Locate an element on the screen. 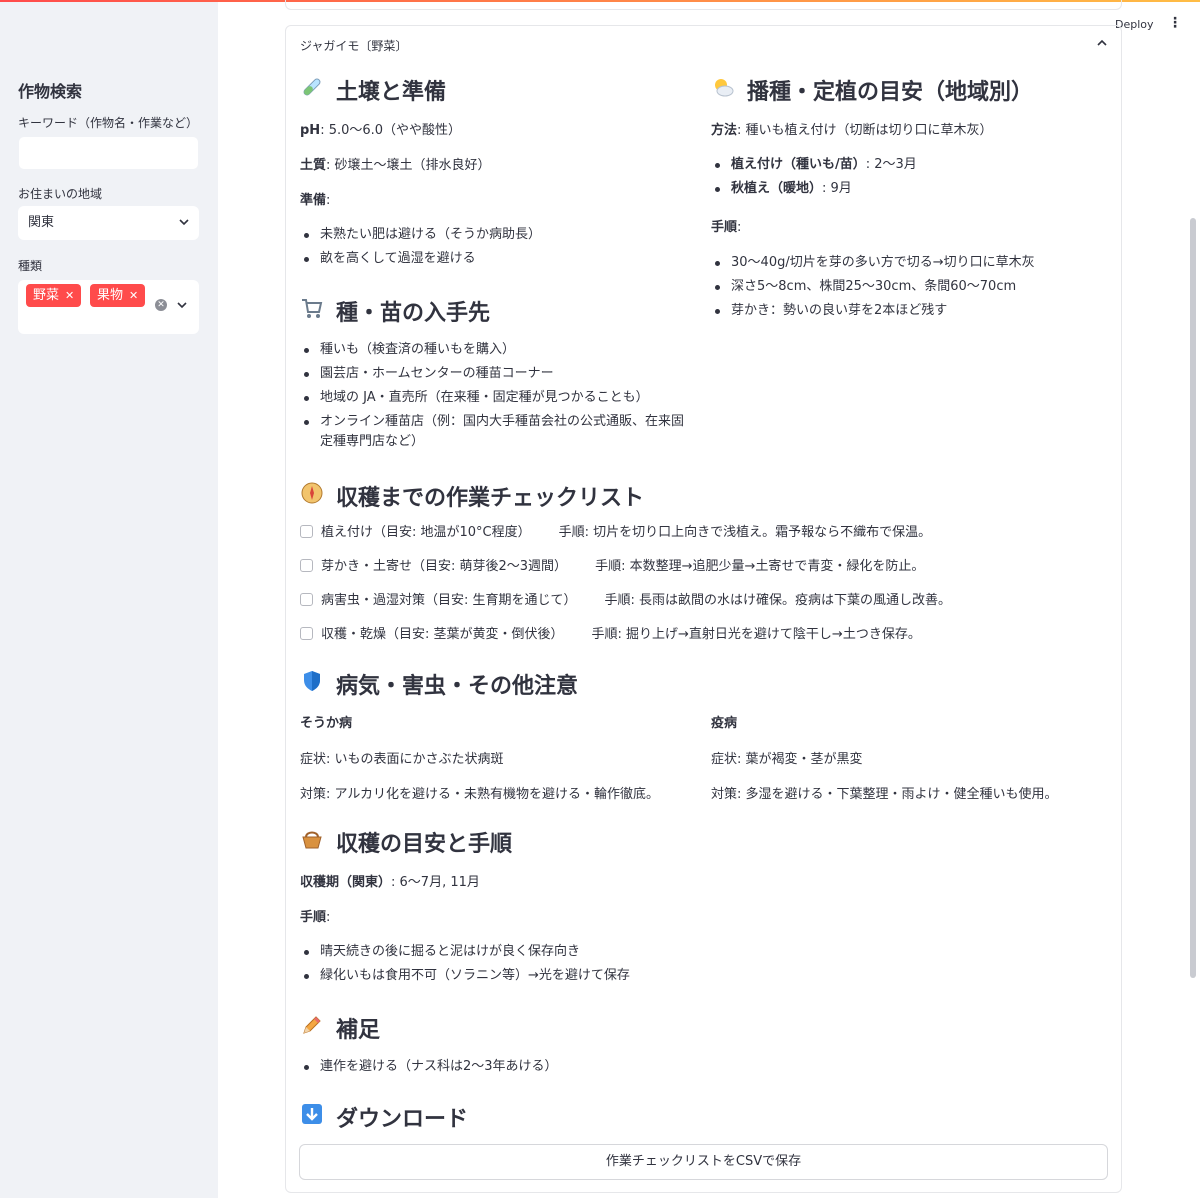  disease-measure-left: 対策: アルカリ化を避ける・未熟有機物を避ける・輪作徹底。 is located at coordinates (479, 794).